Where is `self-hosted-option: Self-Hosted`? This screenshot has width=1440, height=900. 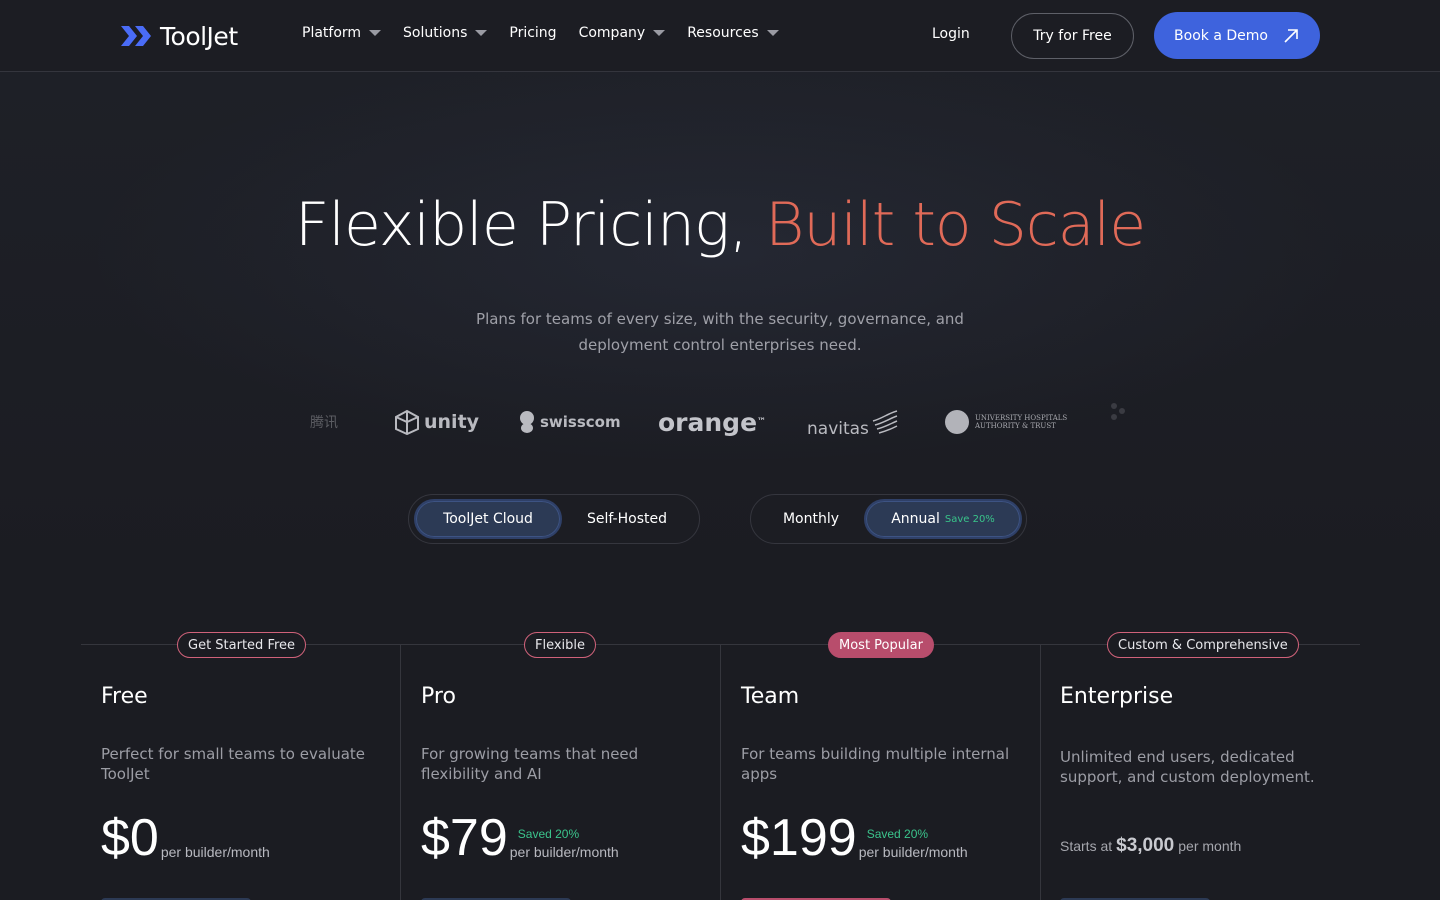 self-hosted-option: Self-Hosted is located at coordinates (627, 519).